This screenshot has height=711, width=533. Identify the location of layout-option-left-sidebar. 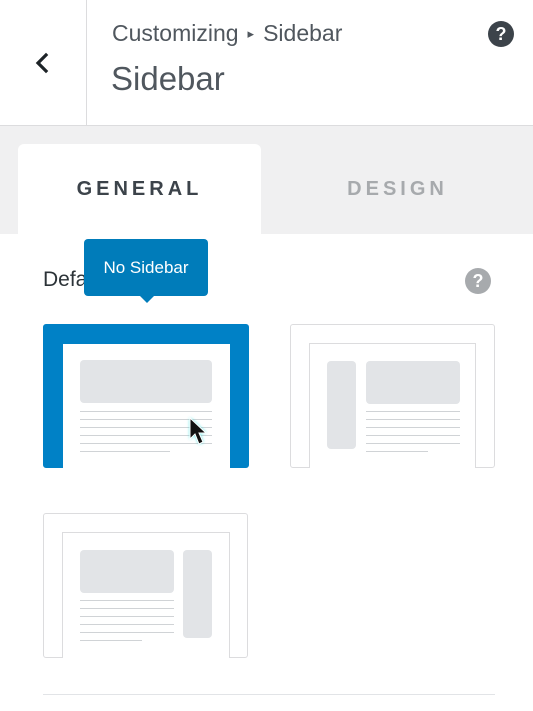
(392, 396).